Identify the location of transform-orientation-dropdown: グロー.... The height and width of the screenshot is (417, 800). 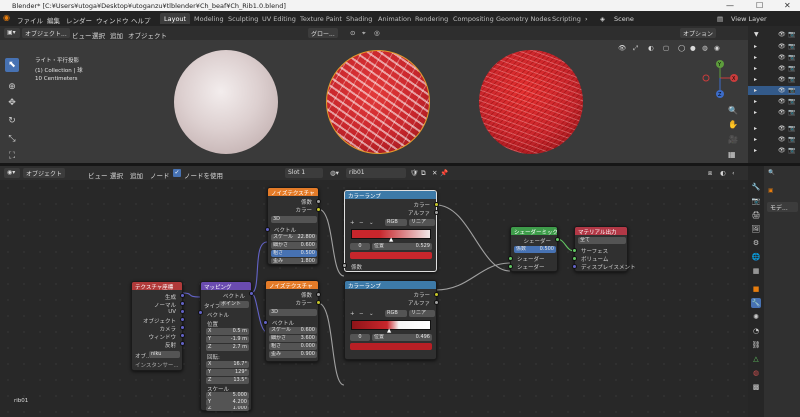
(323, 33).